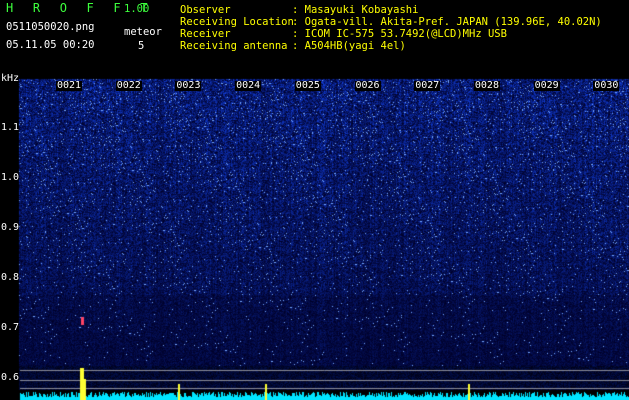  I want to click on y-tick-label: 0.6, so click(10, 377).